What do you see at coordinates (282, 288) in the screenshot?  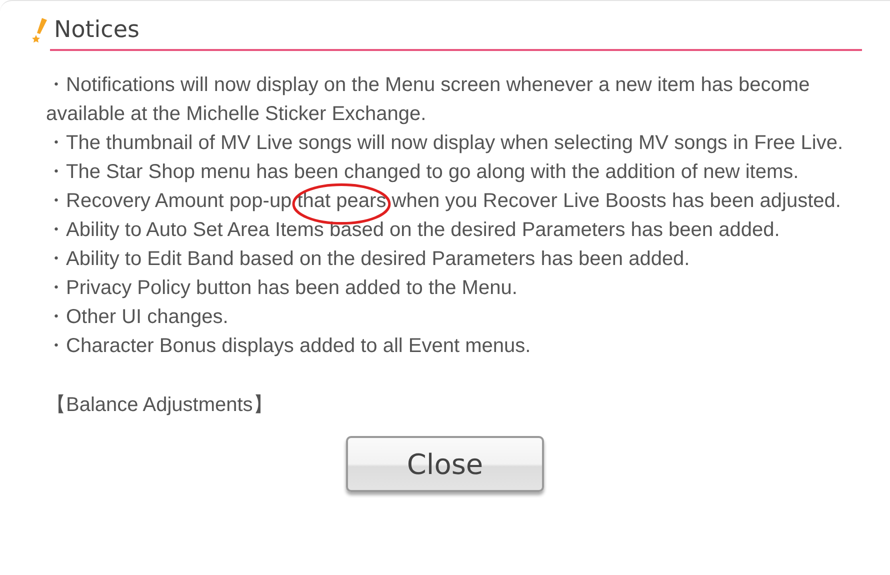 I see `notice-item: ・Privacy Policy button has been added to the Menu.` at bounding box center [282, 288].